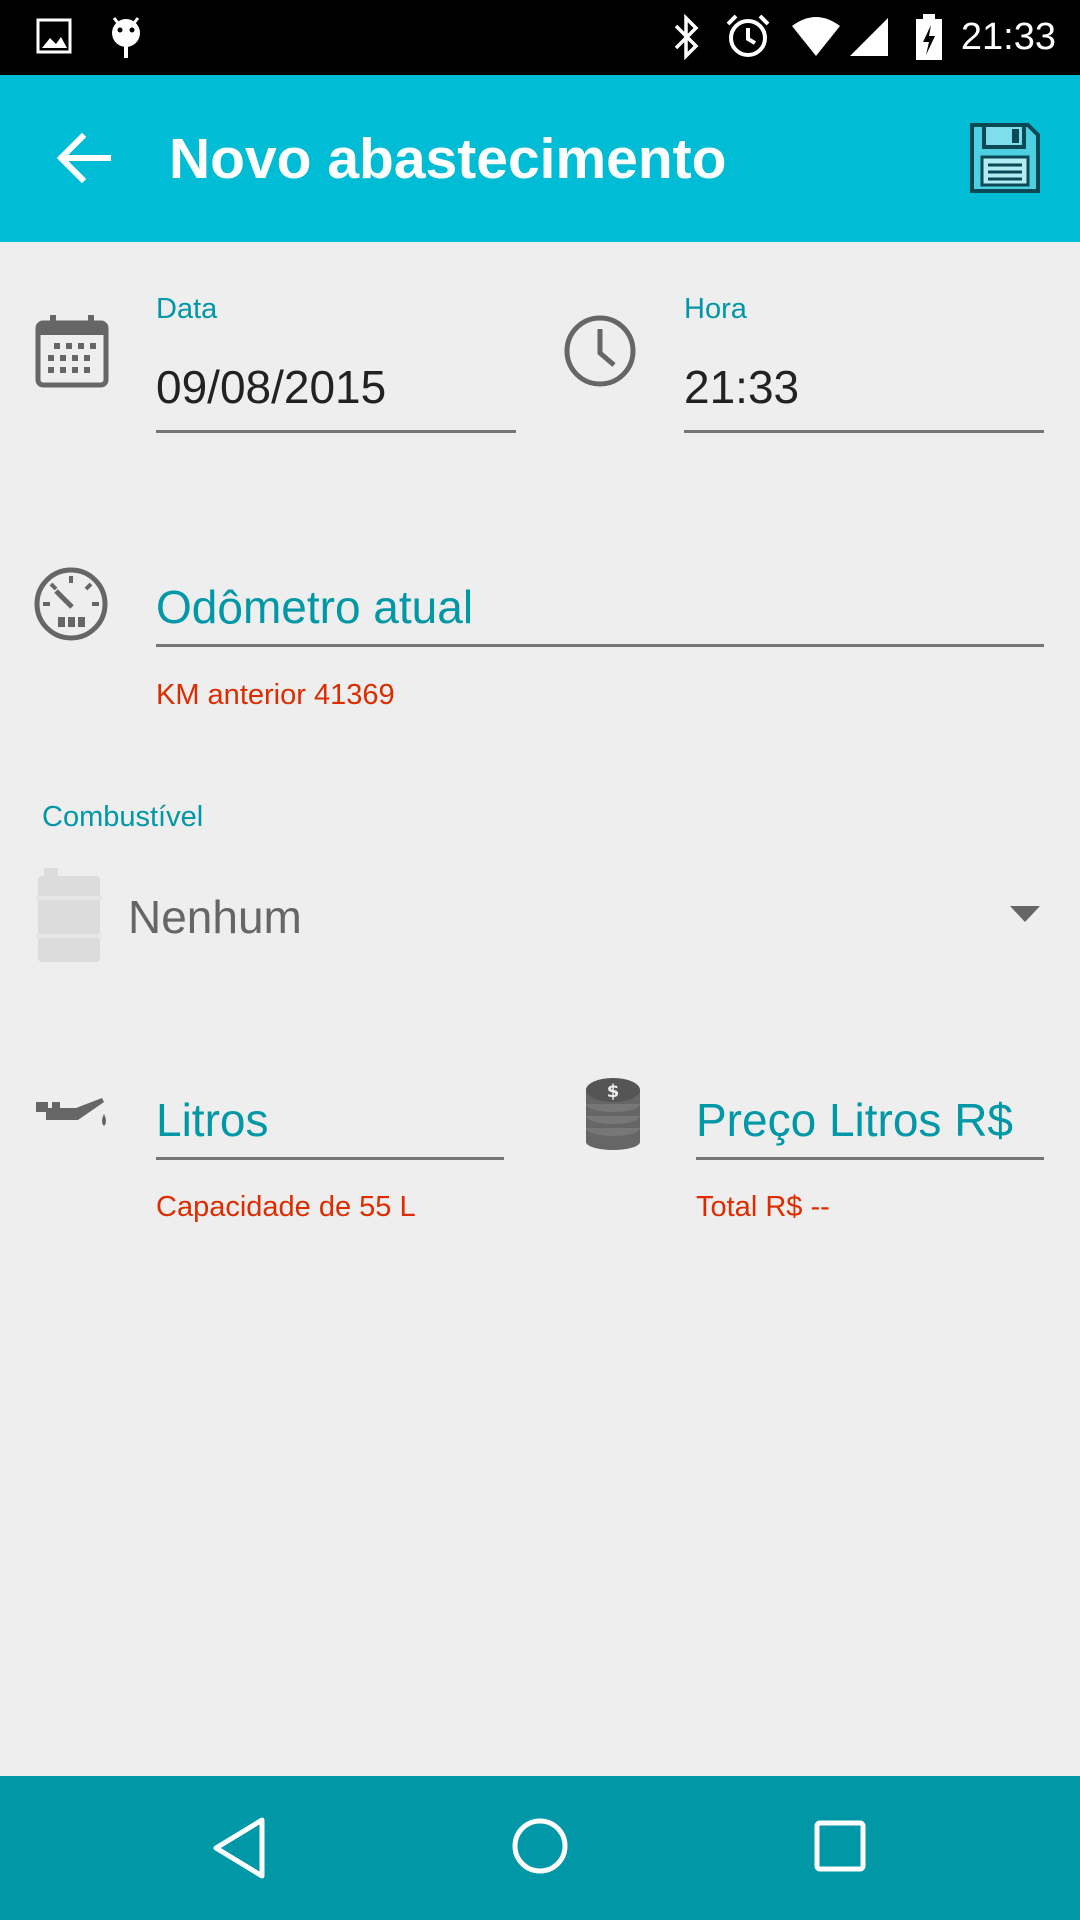 The height and width of the screenshot is (1920, 1080). I want to click on save-button, so click(1005, 158).